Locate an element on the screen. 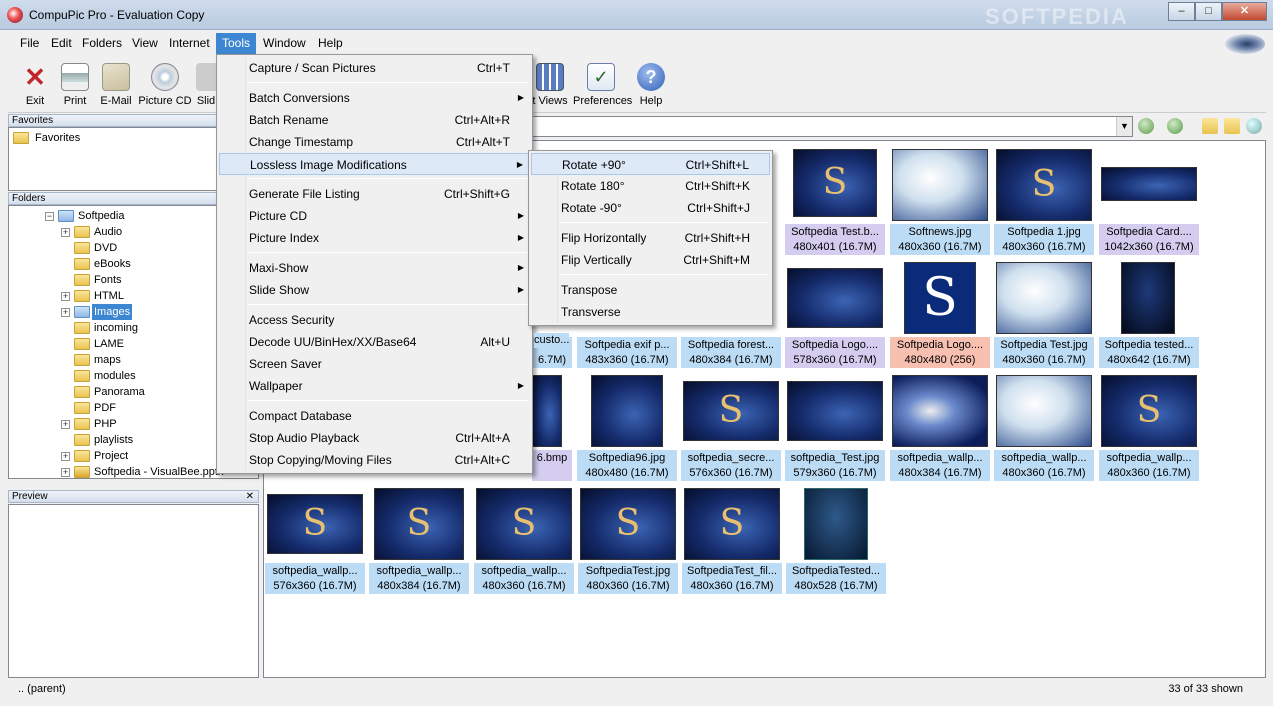  thumbnail-item: Softnews.jpg 480x360 (16.7M) is located at coordinates (940, 201).